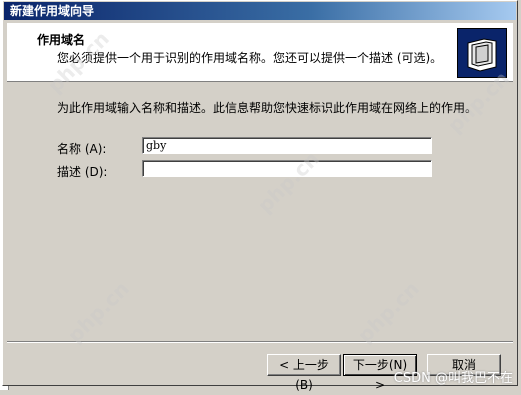  I want to click on folders-icon, so click(482, 53).